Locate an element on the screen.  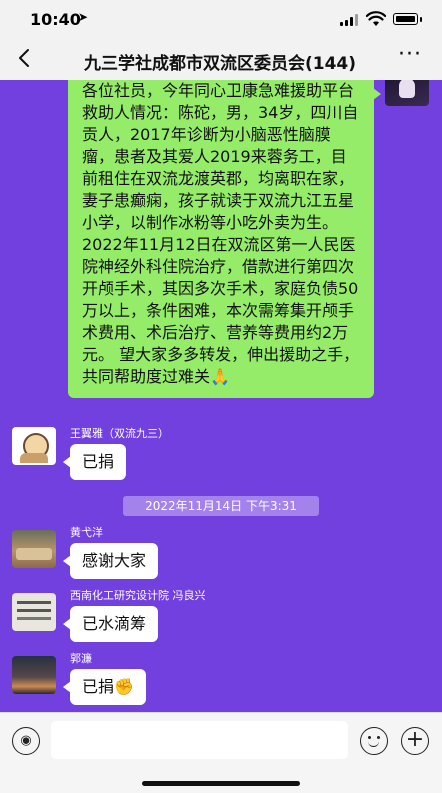
self-avatar is located at coordinates (407, 93).